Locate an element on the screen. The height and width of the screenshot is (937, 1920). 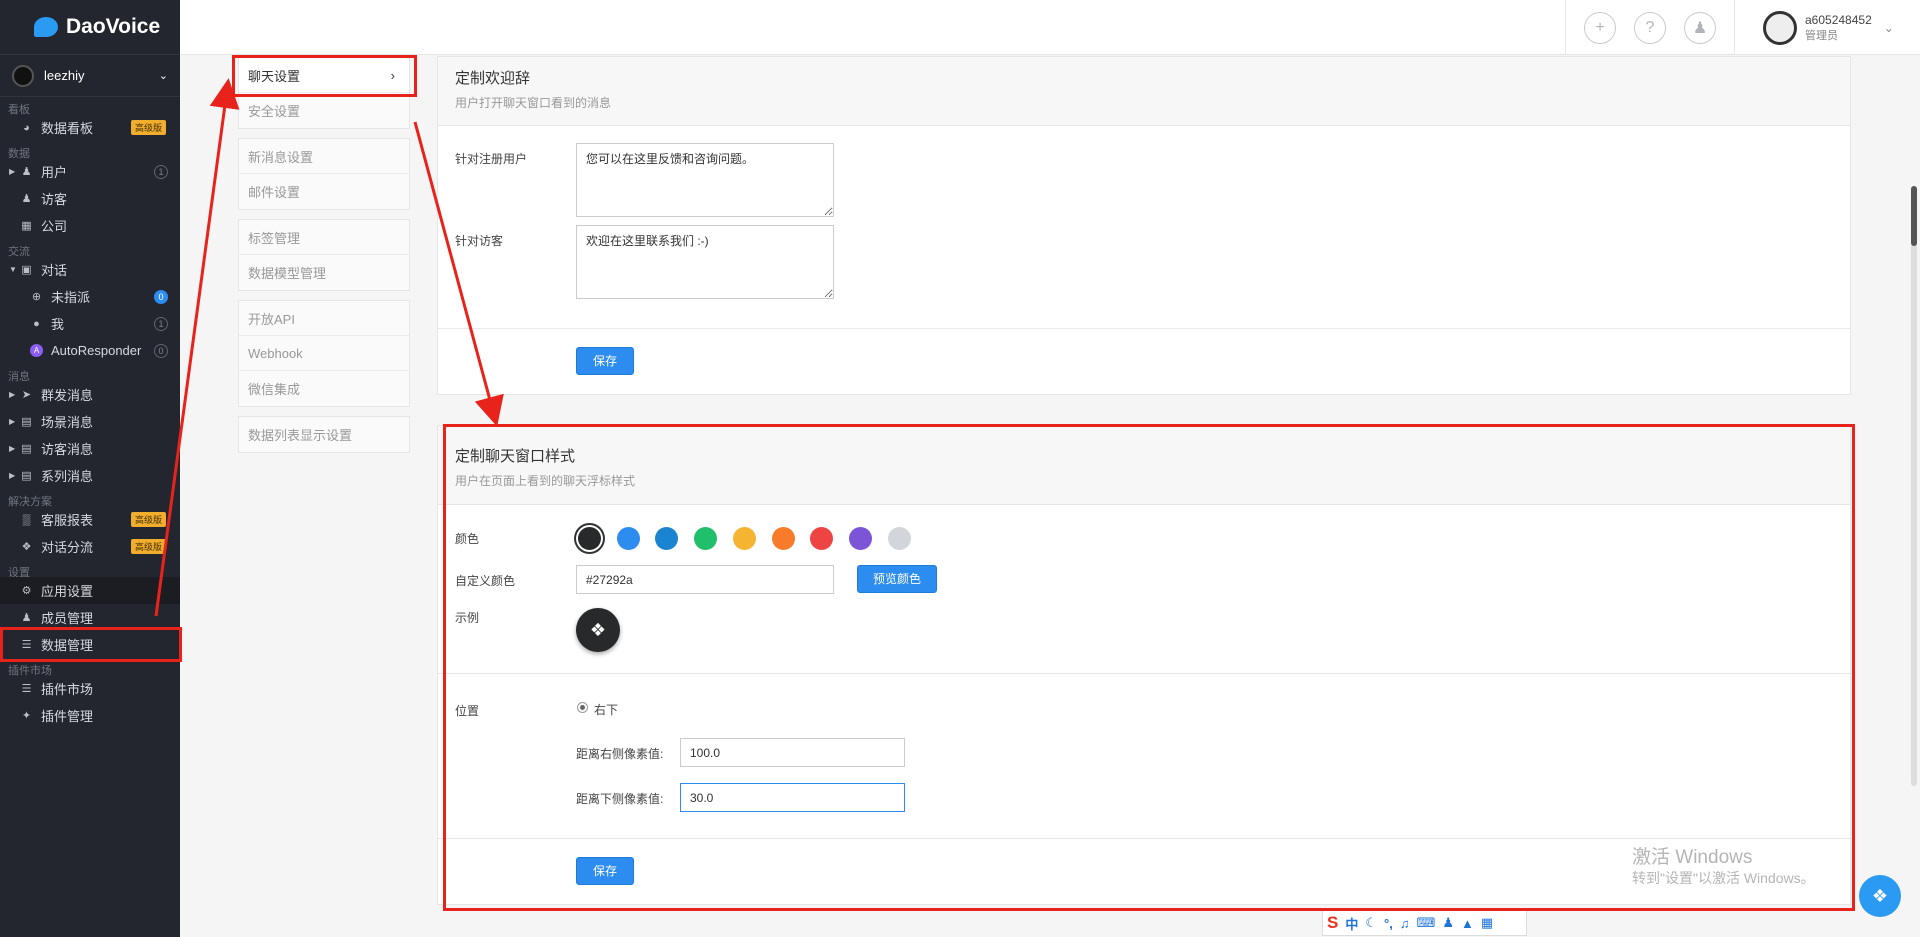
sidebar-item-broadcast: ▶ ➤ 群发消息 is located at coordinates (90, 394).